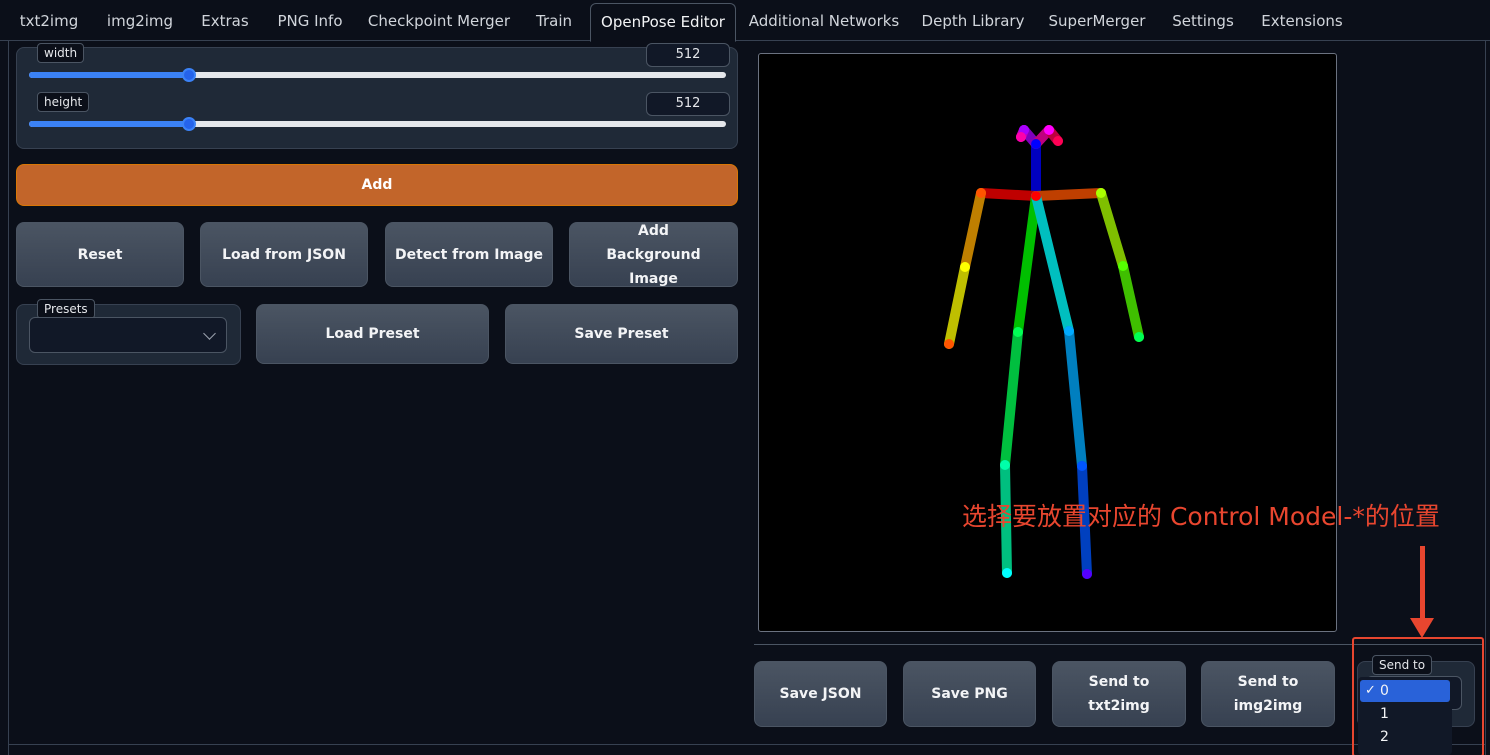 The image size is (1490, 755). I want to click on eye-keypoint, so click(1049, 130).